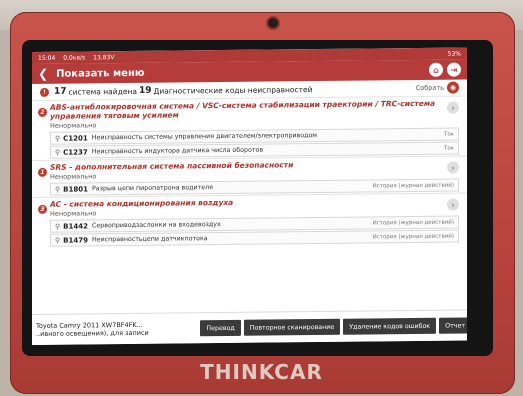 This screenshot has height=396, width=523. Describe the element at coordinates (75, 138) in the screenshot. I see `dtc-code: C1201` at that location.